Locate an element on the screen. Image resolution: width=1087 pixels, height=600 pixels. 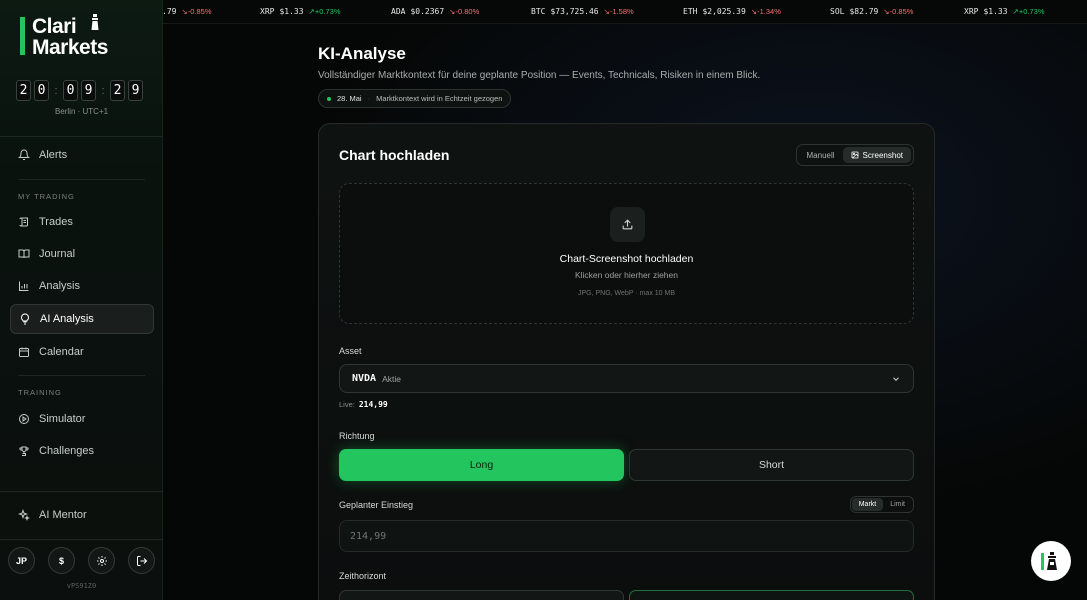
ticker-price: $73,725.46 is located at coordinates (574, 11).